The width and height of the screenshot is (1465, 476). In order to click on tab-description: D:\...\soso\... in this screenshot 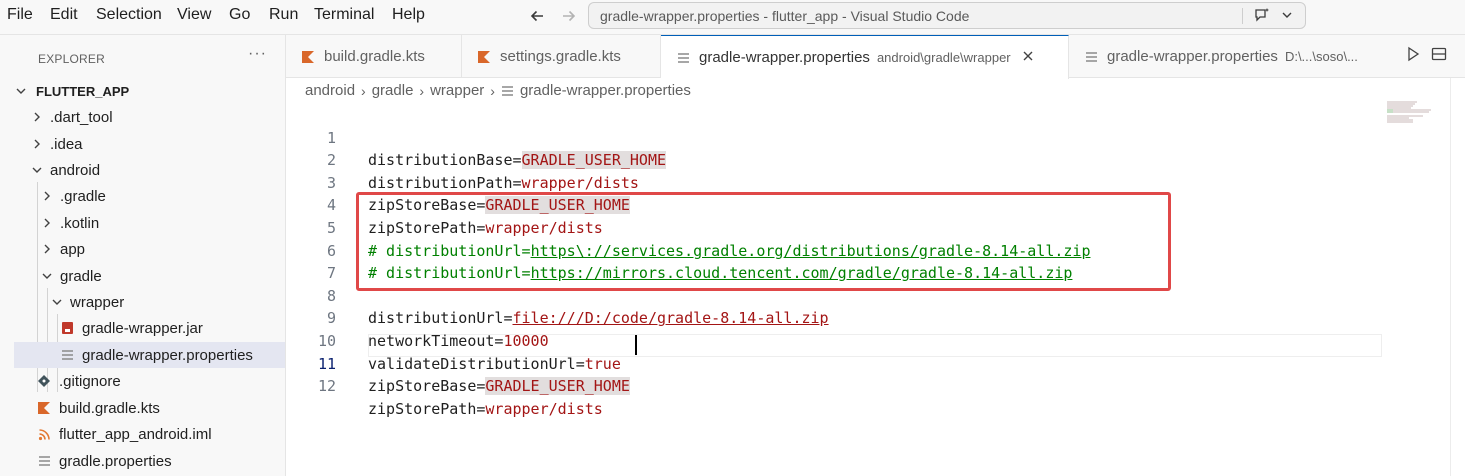, I will do `click(1321, 56)`.